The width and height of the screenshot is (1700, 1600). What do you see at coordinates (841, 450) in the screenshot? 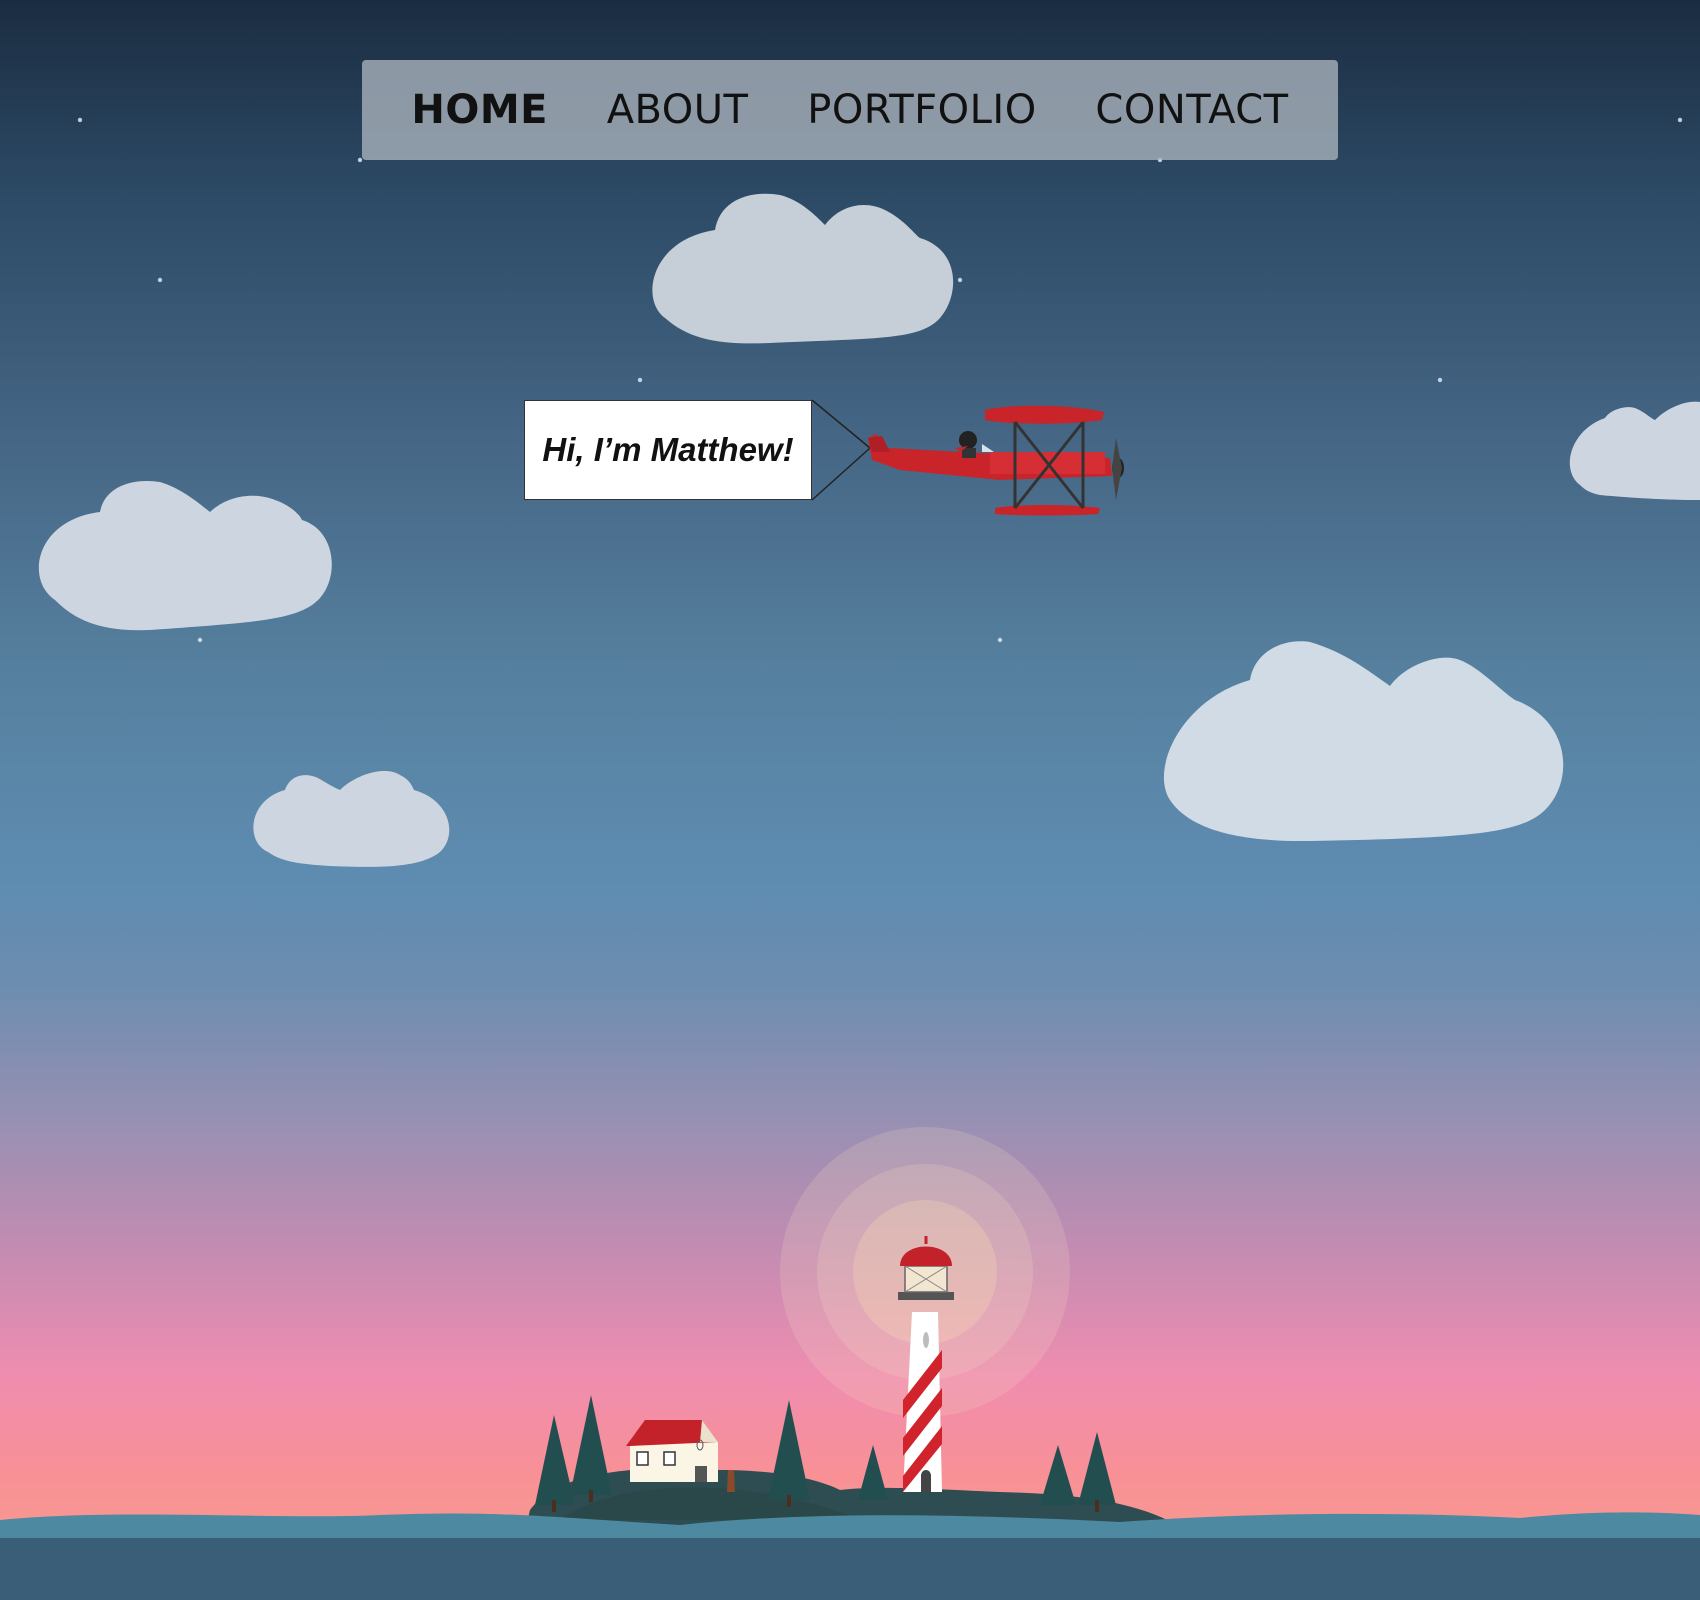
I see `tow-rope` at bounding box center [841, 450].